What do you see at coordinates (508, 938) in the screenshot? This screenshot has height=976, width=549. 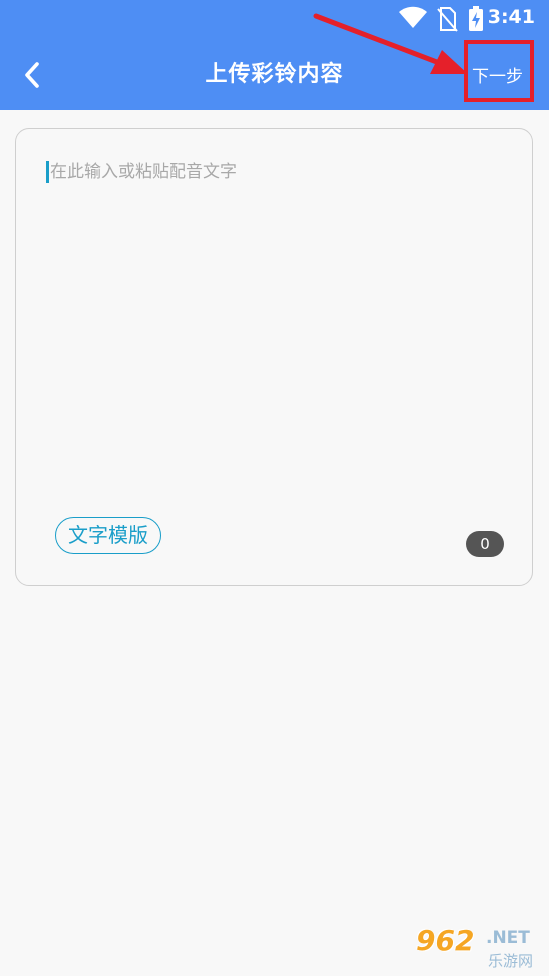 I see `watermark-domain: .NET` at bounding box center [508, 938].